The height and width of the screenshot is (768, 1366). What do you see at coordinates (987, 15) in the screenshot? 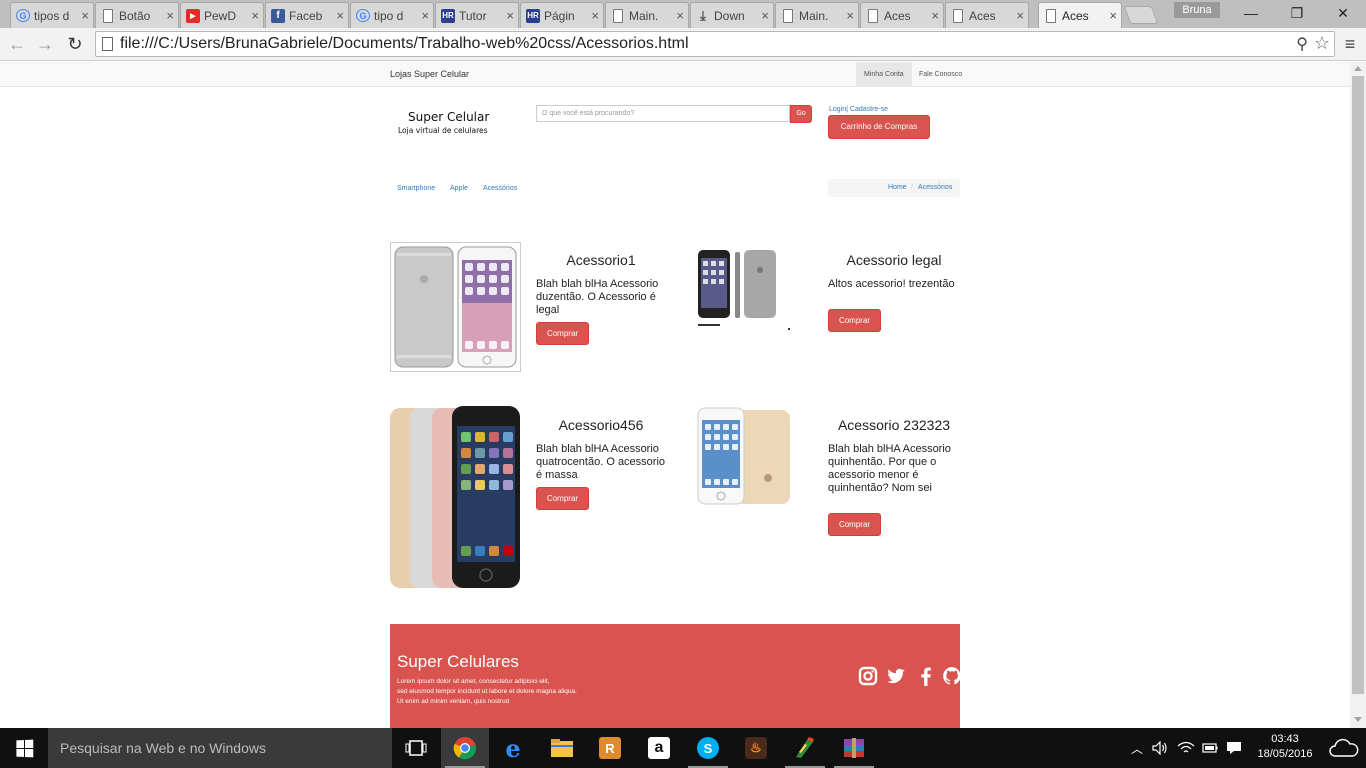
I see `tab-acessorios-2: Aces ×` at bounding box center [987, 15].